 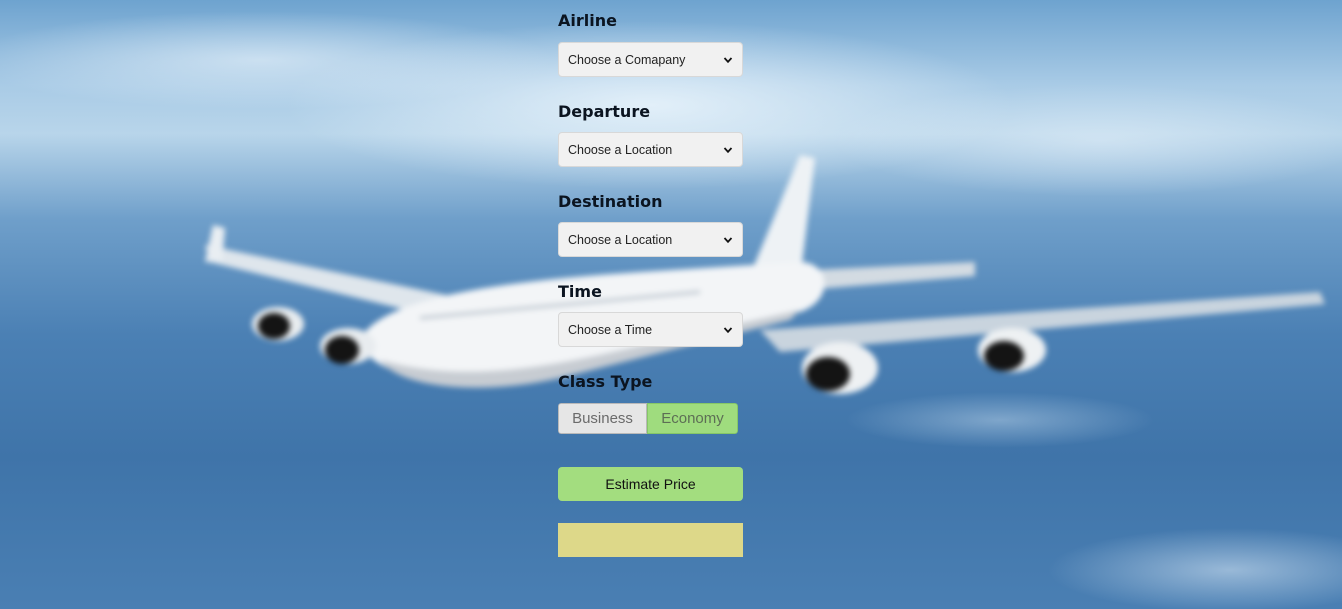 I want to click on destination-label: Destination, so click(x=610, y=201).